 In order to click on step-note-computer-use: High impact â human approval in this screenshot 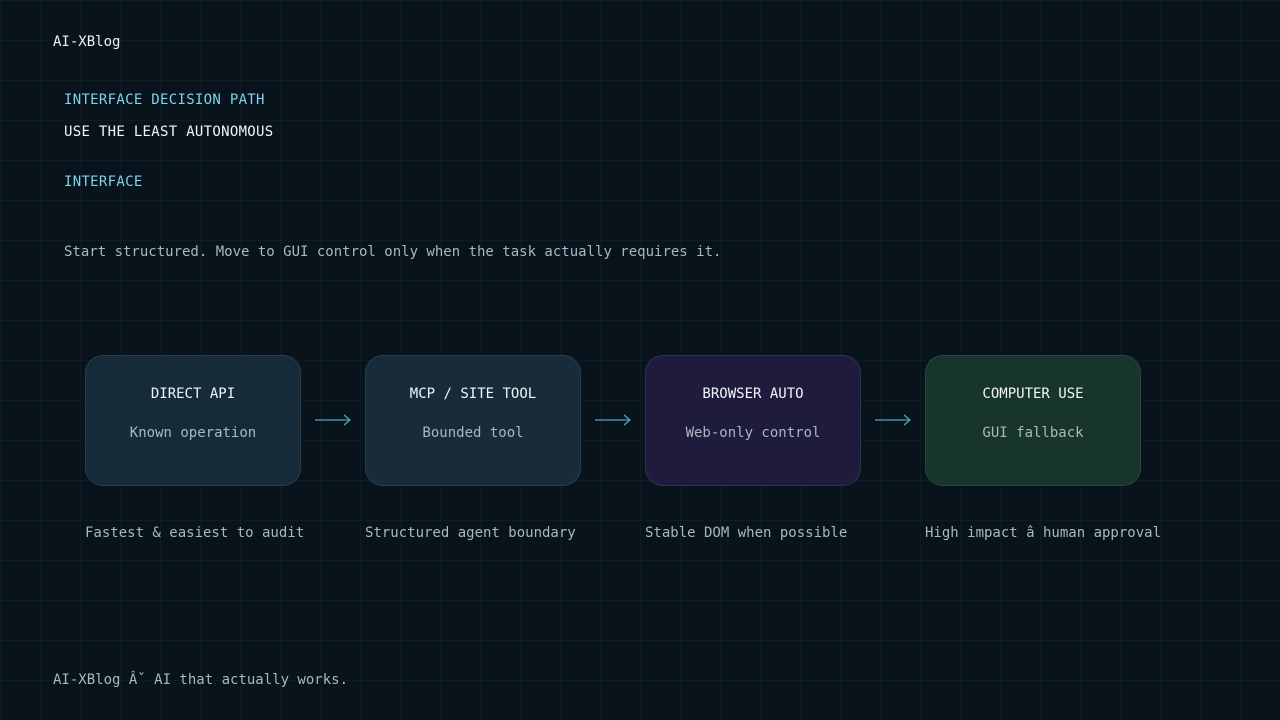, I will do `click(1043, 533)`.